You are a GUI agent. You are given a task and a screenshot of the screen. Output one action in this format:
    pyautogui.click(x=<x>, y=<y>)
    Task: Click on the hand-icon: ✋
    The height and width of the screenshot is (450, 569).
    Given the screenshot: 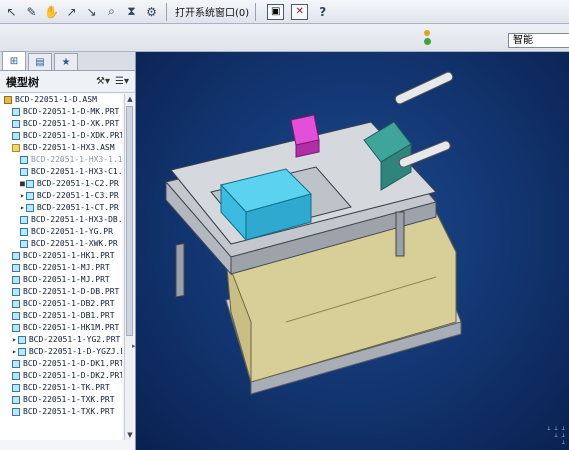 What is the action you would take?
    pyautogui.click(x=51, y=12)
    